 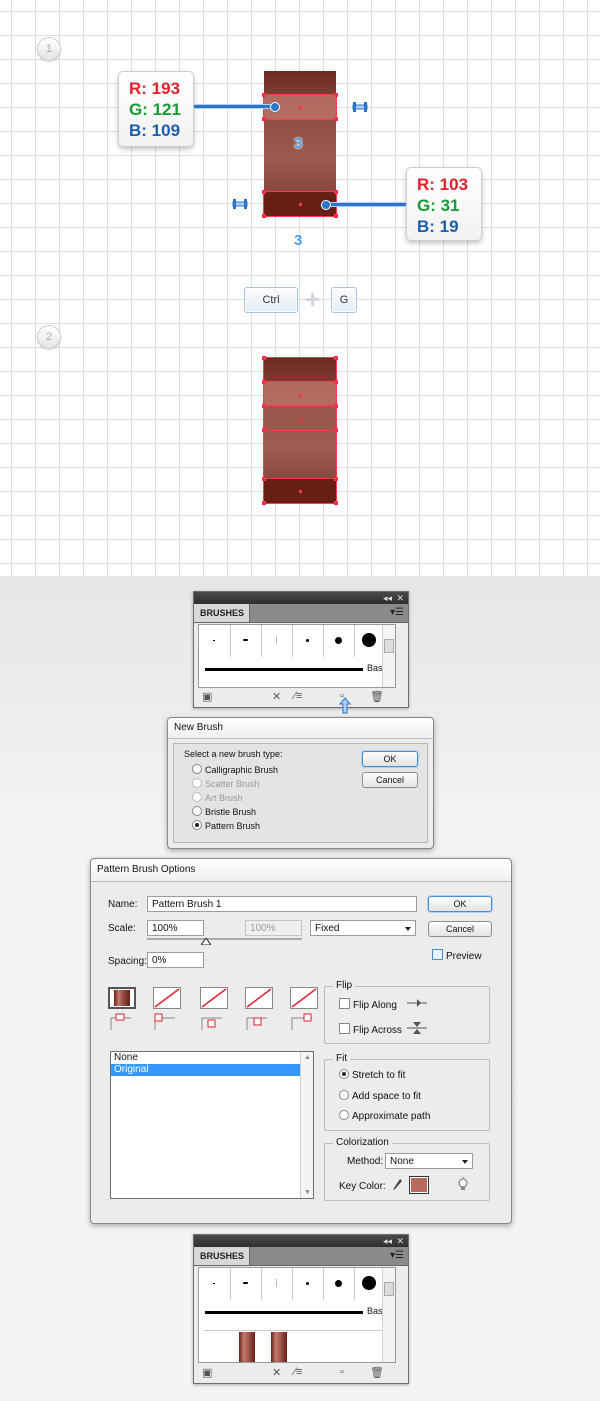 I want to click on radio-calligraphic-brush: Calligraphic Brush, so click(x=235, y=770).